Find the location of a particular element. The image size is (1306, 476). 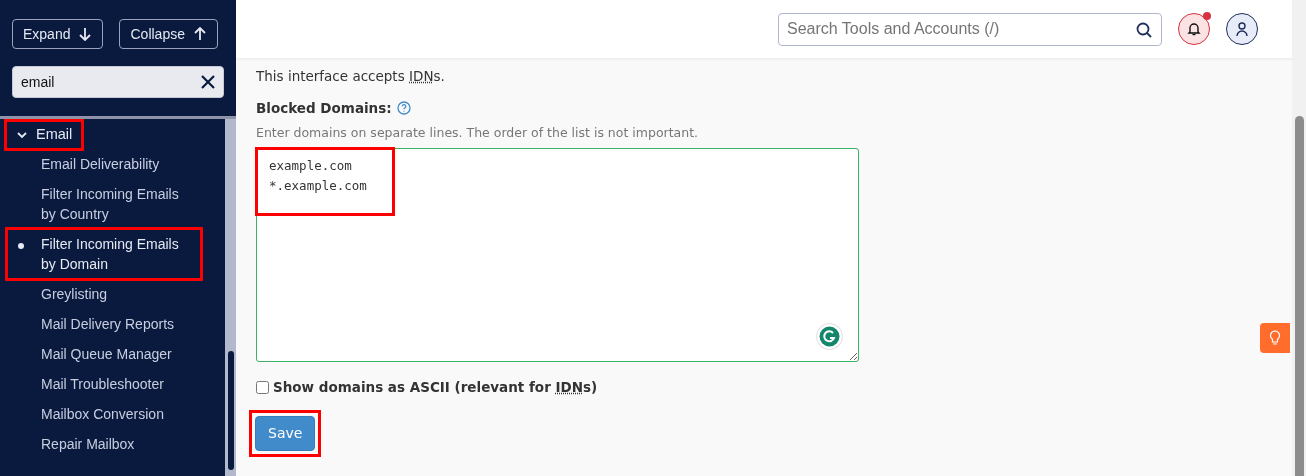

grammar-icon is located at coordinates (829, 337).